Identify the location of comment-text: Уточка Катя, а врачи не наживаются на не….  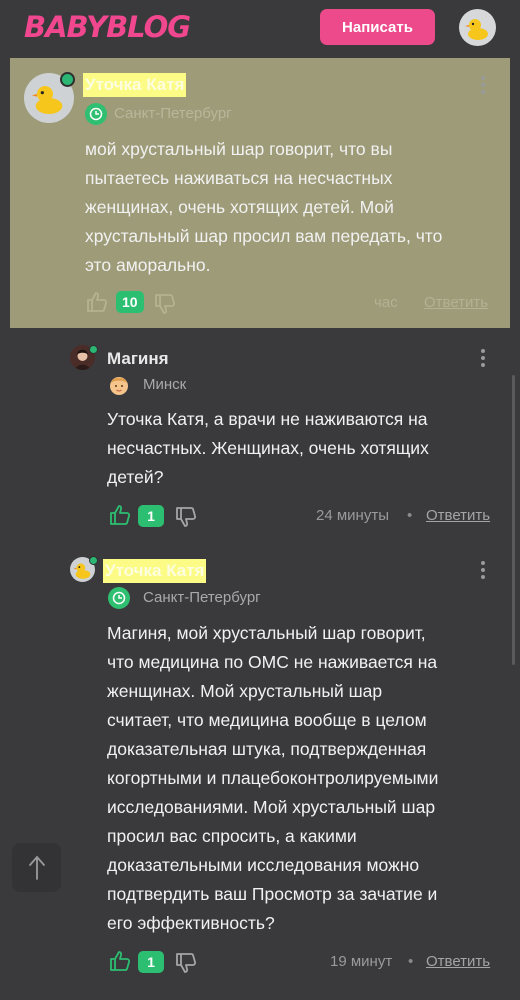
(268, 448).